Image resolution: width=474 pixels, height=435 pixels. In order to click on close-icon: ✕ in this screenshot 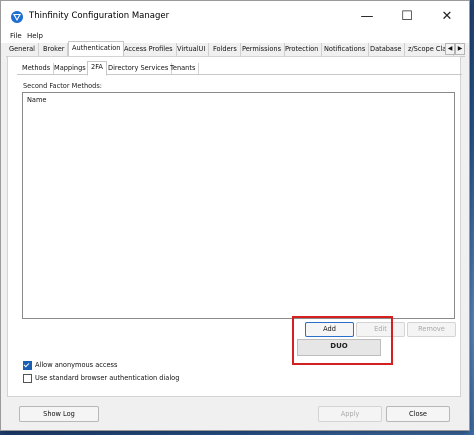, I will do `click(447, 16)`.